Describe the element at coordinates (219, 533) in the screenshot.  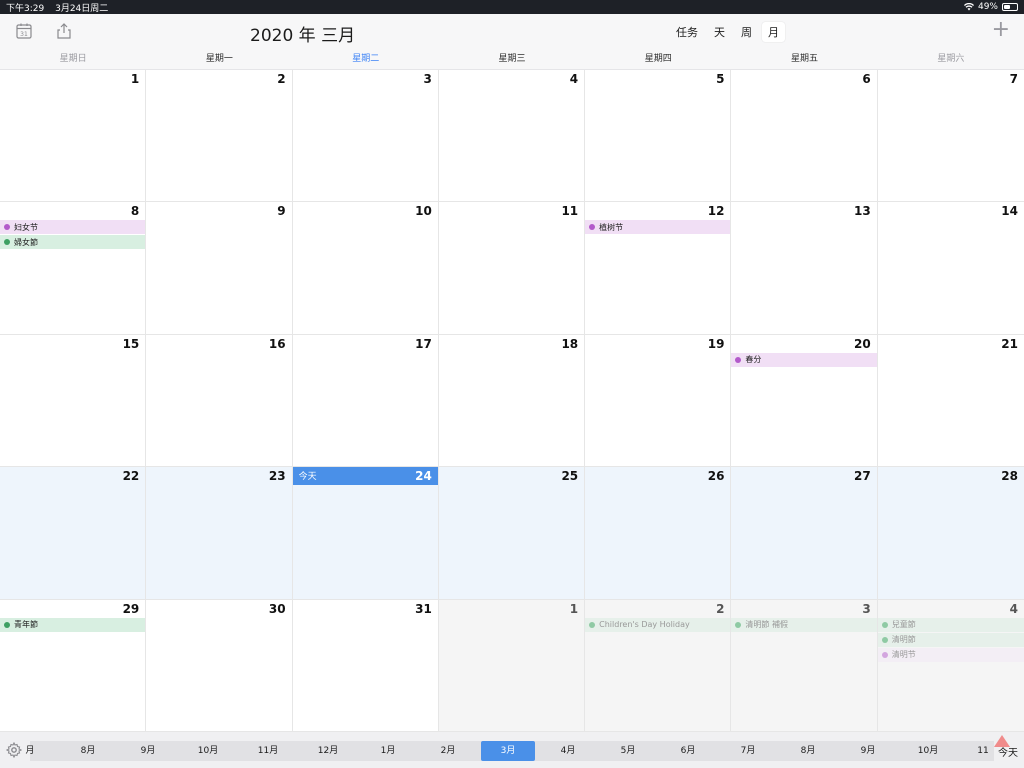
I see `day-cell: 23` at that location.